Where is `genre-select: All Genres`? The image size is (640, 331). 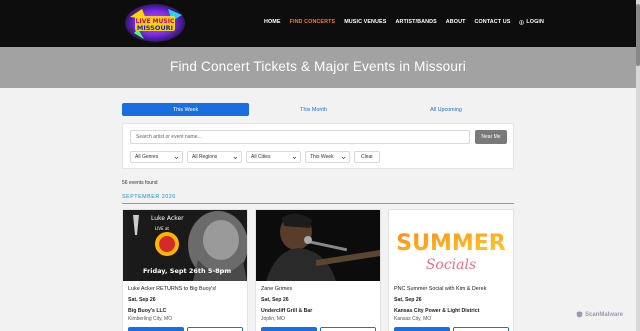
genre-select: All Genres is located at coordinates (156, 157).